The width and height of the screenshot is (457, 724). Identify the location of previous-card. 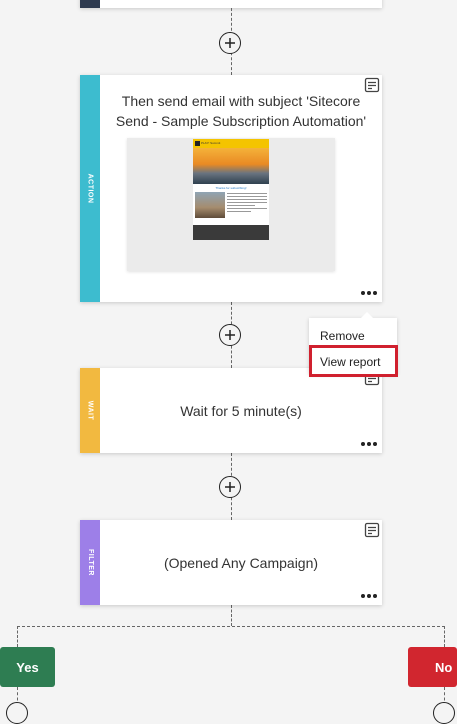
(231, 4).